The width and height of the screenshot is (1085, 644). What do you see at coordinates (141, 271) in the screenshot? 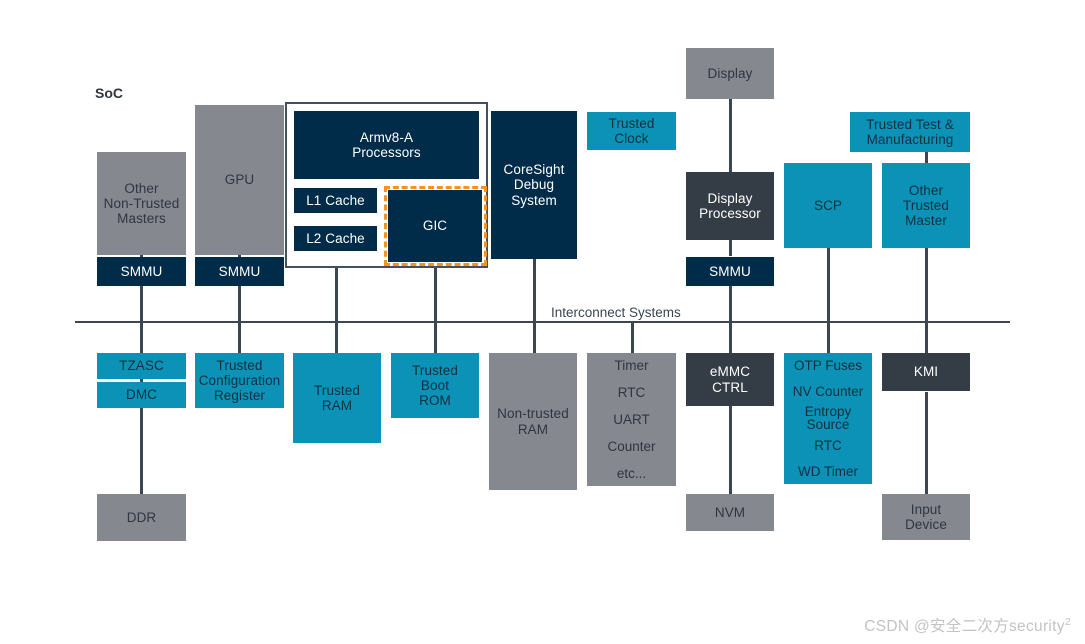
I see `block-smmu-non-trusted-masters: SMMU` at bounding box center [141, 271].